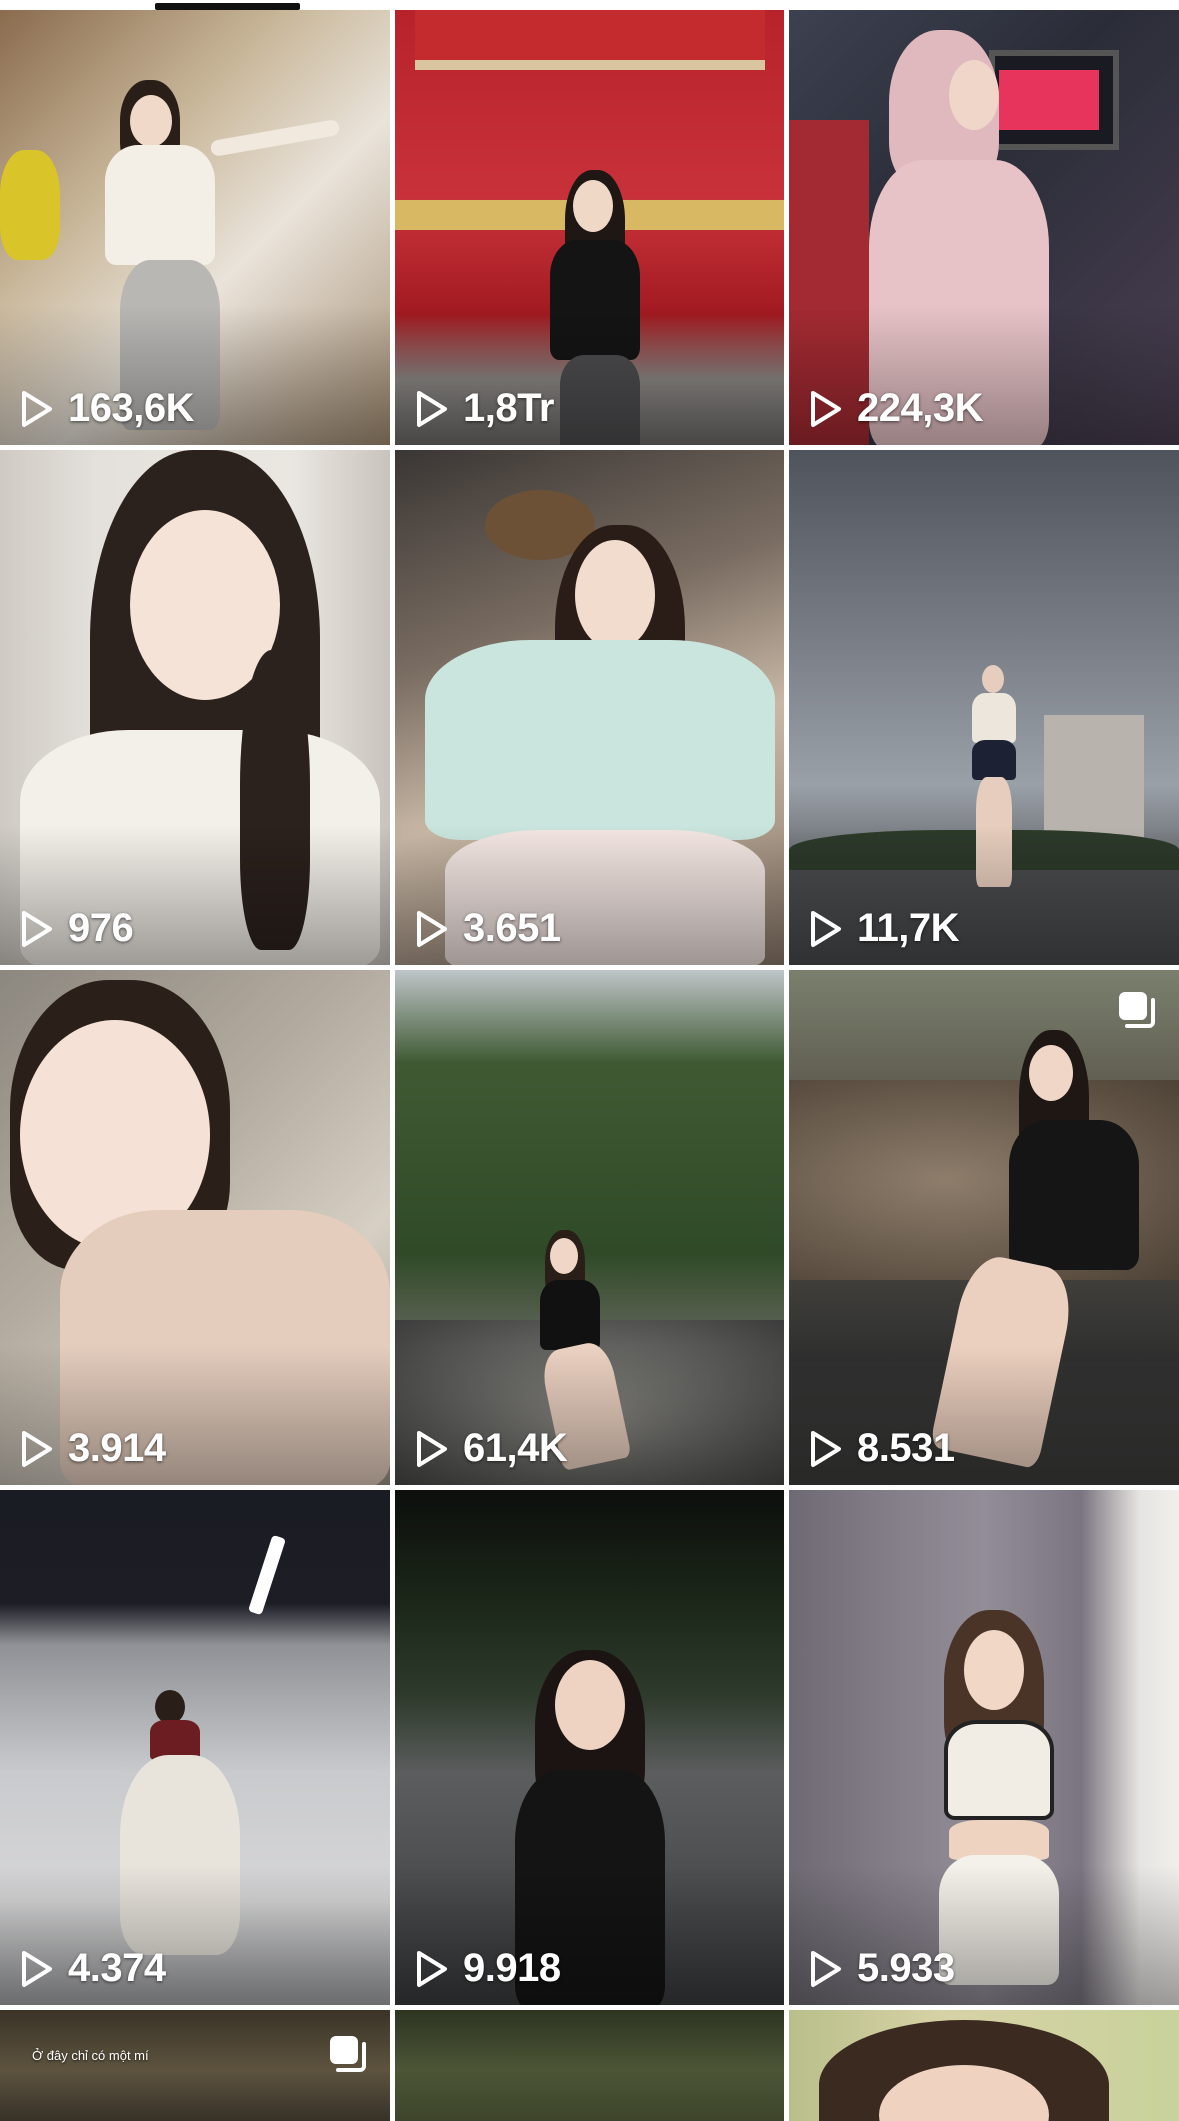  I want to click on tab-indicator, so click(227, 6).